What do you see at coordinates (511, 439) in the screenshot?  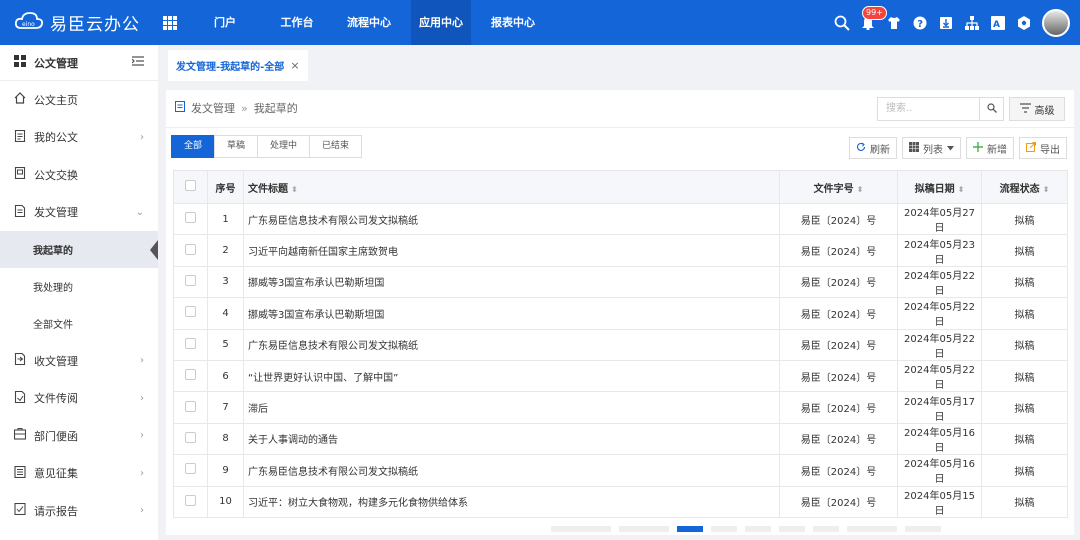 I see `cell-title: 关于人事调动的通告` at bounding box center [511, 439].